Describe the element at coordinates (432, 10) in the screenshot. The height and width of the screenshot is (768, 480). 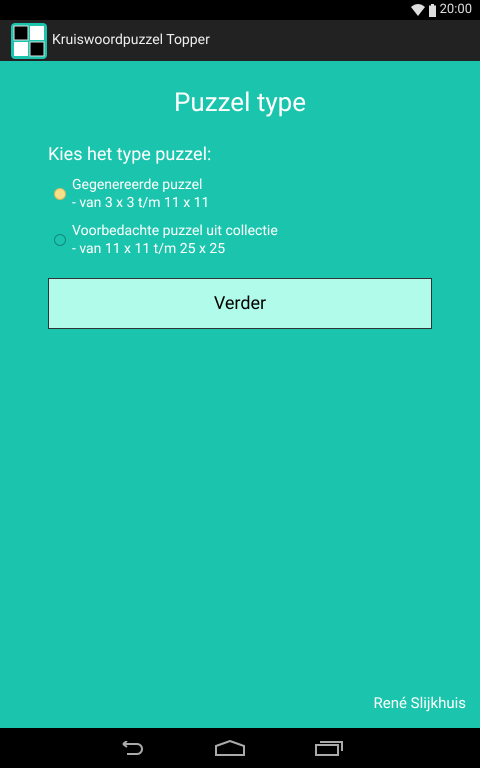
I see `battery-icon` at that location.